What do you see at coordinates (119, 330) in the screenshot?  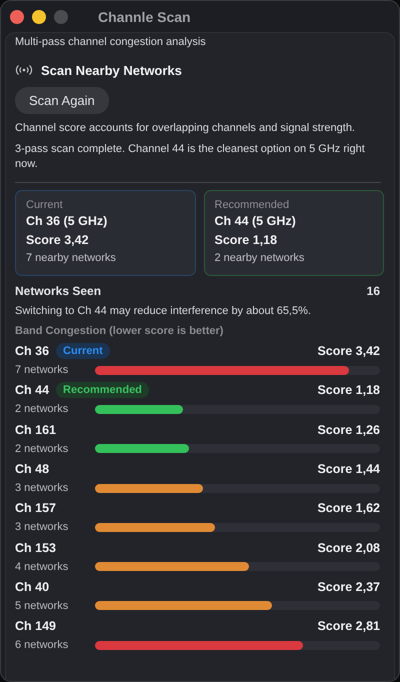 I see `band-congestion-heading: Band Congestion (lower score is better)` at bounding box center [119, 330].